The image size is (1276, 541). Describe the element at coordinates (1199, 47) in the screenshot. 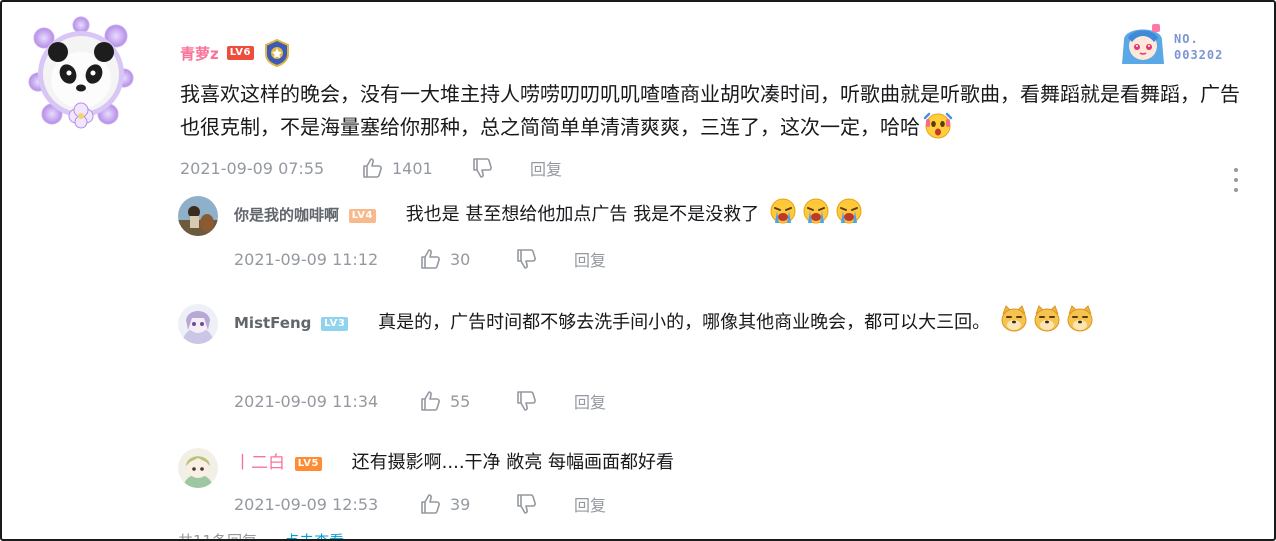

I see `fan-number: NO. 003202` at that location.